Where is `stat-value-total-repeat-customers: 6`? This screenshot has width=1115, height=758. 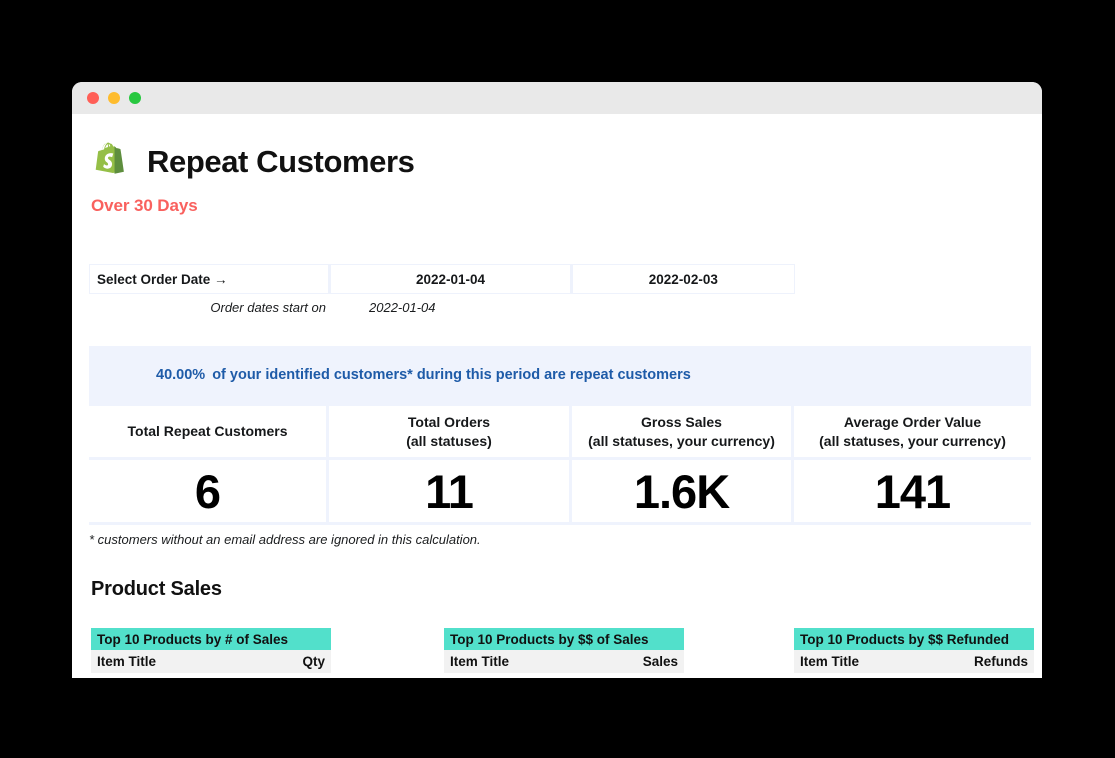 stat-value-total-repeat-customers: 6 is located at coordinates (209, 492).